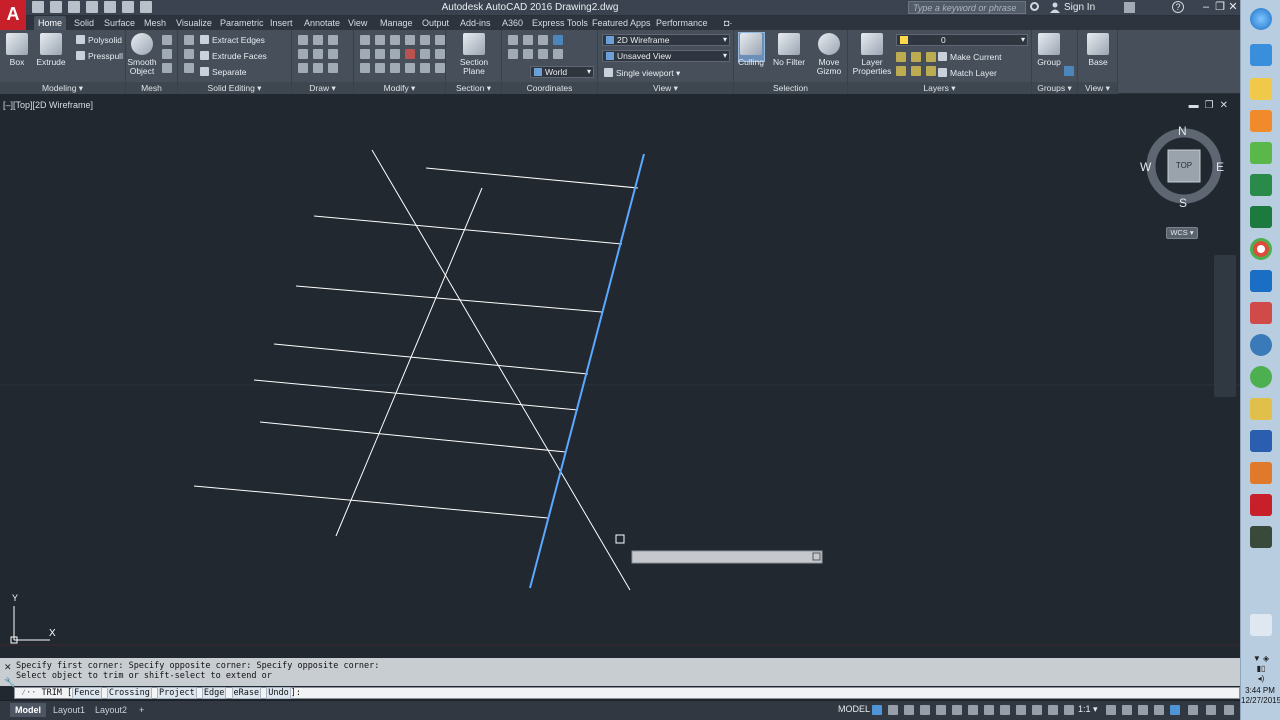 The image size is (1280, 720). What do you see at coordinates (141, 710) in the screenshot?
I see `add-layout-button: +` at bounding box center [141, 710].